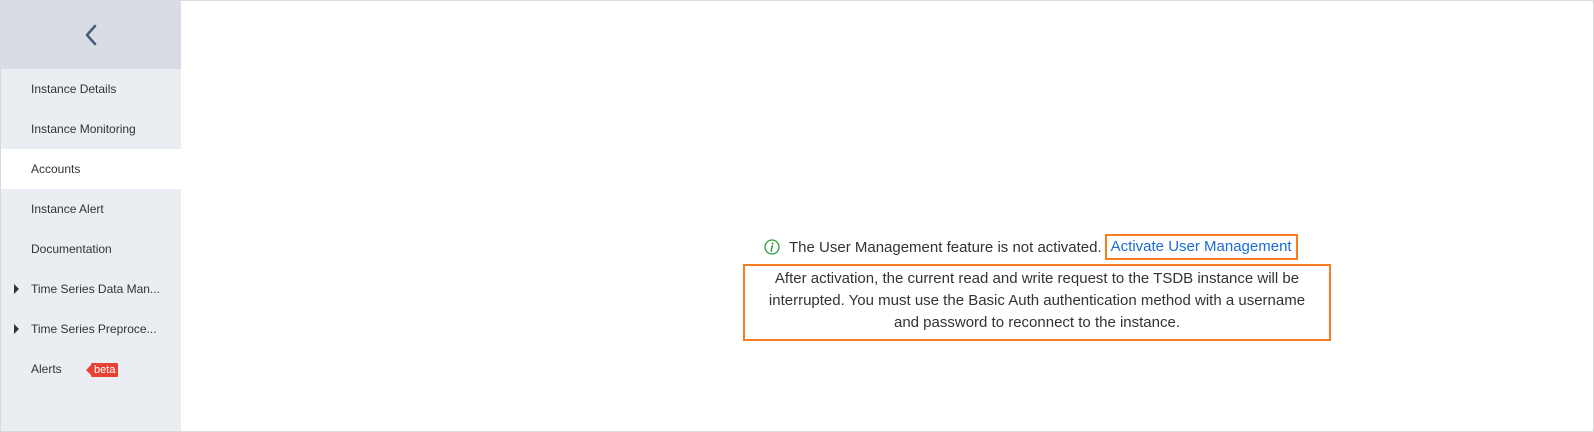  I want to click on info-circle-icon, so click(772, 247).